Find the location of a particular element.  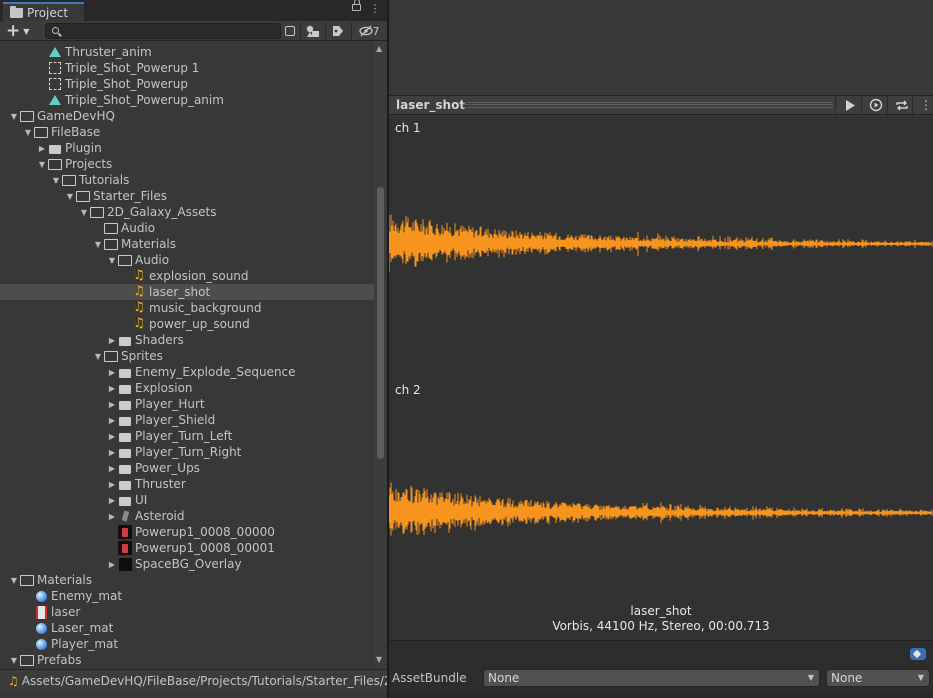

tree-item: ♫ explosion_sound is located at coordinates (187, 276).